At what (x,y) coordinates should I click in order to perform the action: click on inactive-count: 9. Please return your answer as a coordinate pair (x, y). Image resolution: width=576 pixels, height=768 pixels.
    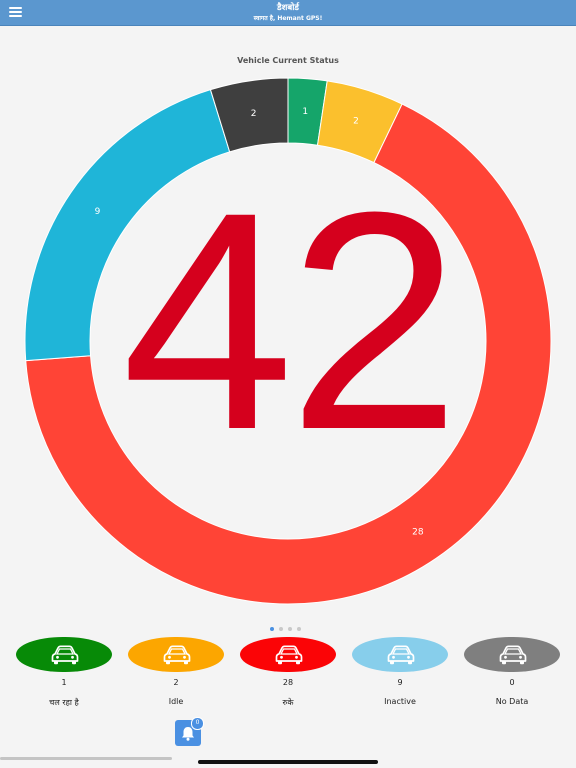
    Looking at the image, I should click on (400, 682).